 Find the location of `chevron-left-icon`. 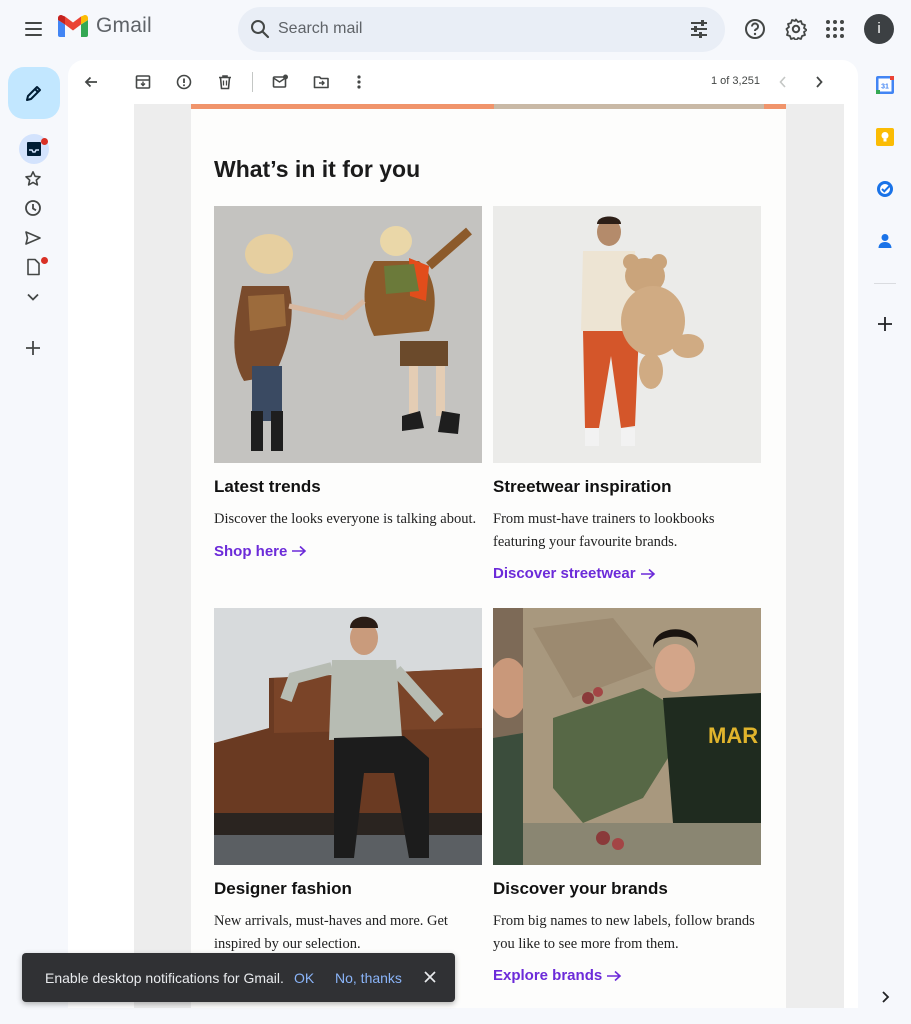

chevron-left-icon is located at coordinates (782, 82).